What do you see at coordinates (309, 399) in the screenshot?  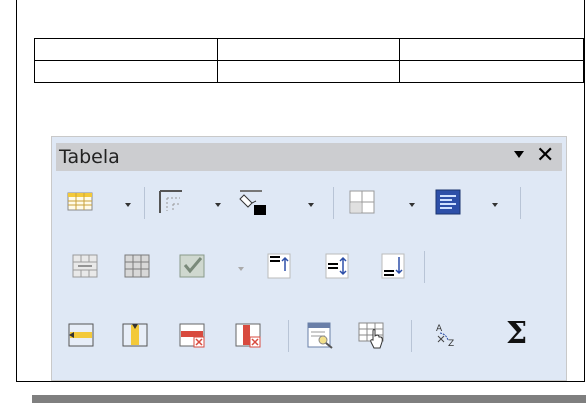 I see `page-shadow` at bounding box center [309, 399].